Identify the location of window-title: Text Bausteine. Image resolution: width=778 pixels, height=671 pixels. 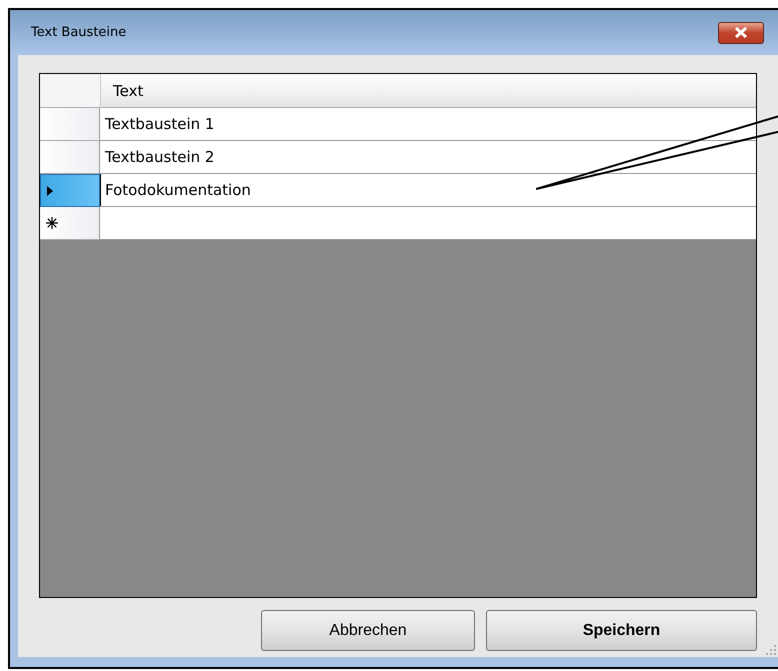
(78, 32).